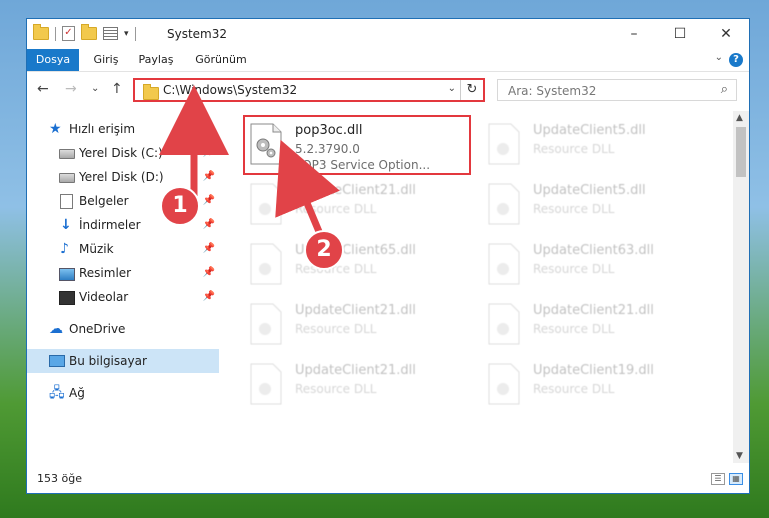  What do you see at coordinates (68, 33) in the screenshot?
I see `properties-check-icon: ✓` at bounding box center [68, 33].